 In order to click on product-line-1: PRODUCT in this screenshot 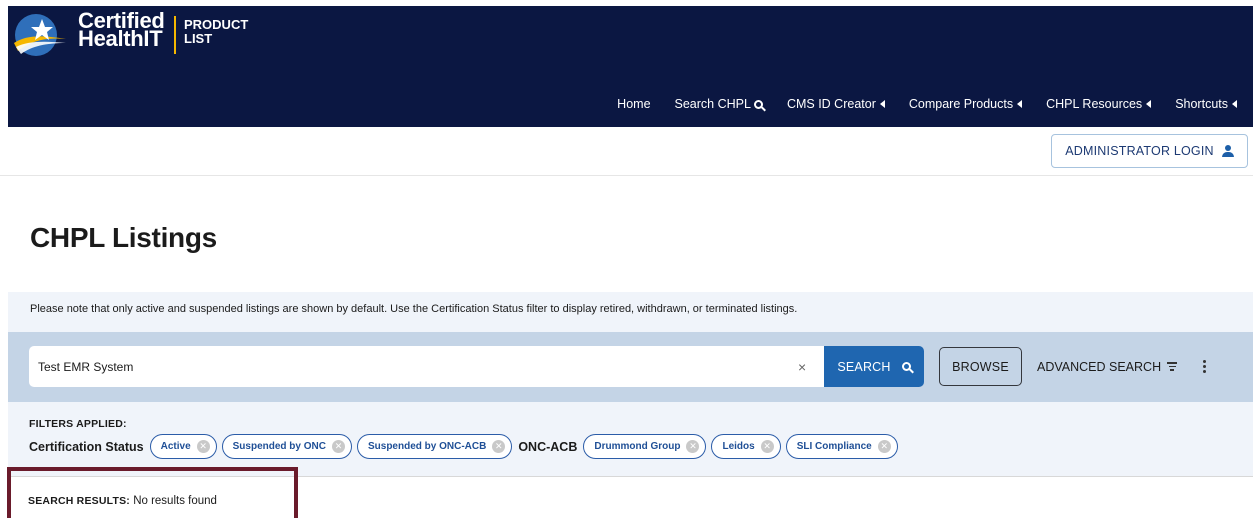, I will do `click(216, 24)`.